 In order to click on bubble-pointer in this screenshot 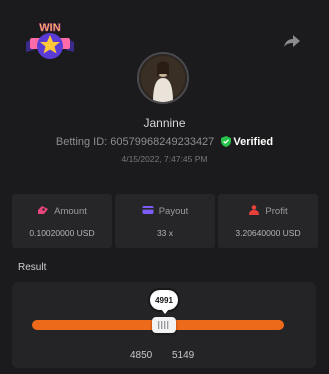, I will do `click(165, 311)`.